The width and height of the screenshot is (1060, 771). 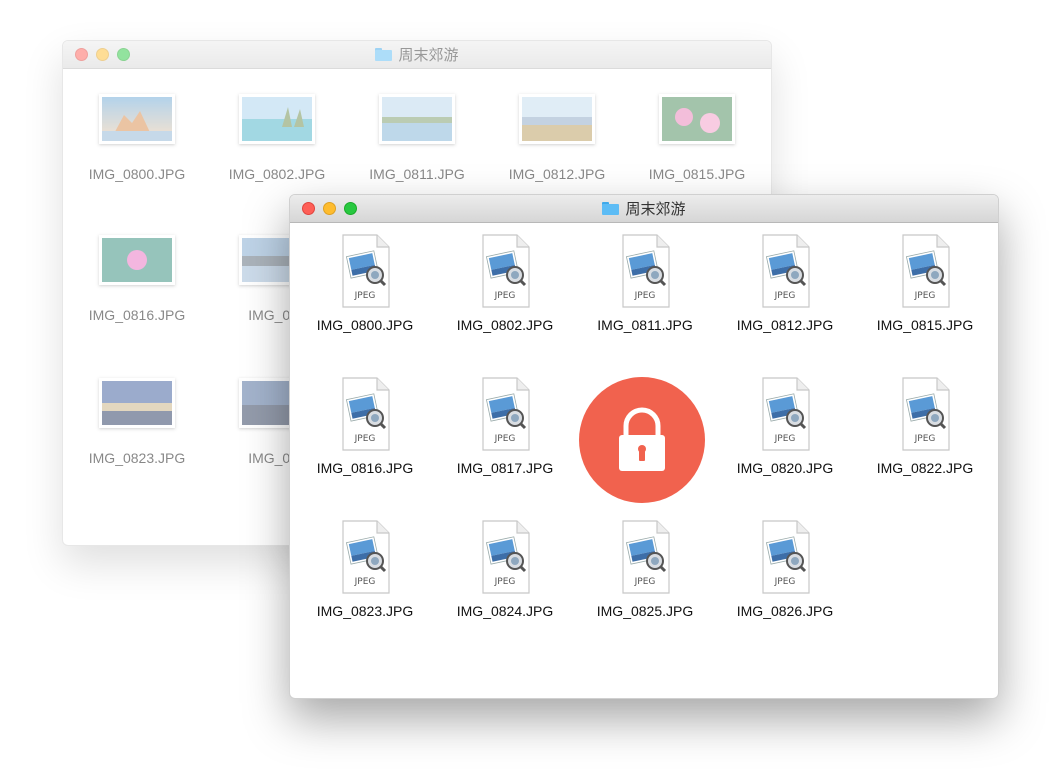 I want to click on file-item: JPEG IMG_0816.JPG, so click(x=365, y=426).